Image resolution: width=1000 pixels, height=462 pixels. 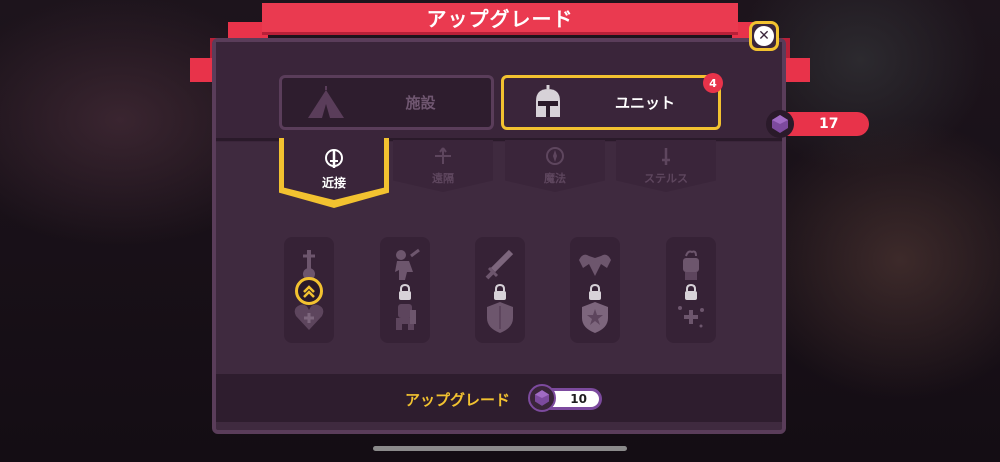 I want to click on tab-unit-label: ユニット, so click(x=644, y=103).